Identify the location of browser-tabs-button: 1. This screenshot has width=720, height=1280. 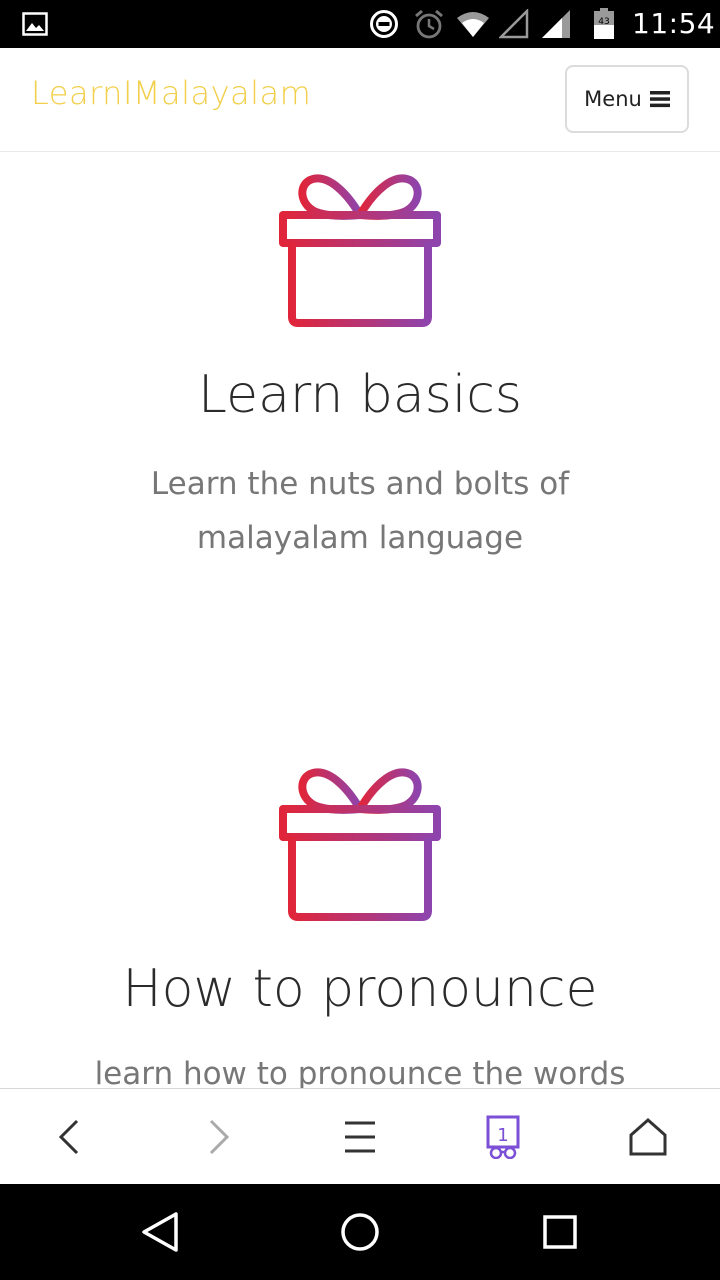
(504, 1137).